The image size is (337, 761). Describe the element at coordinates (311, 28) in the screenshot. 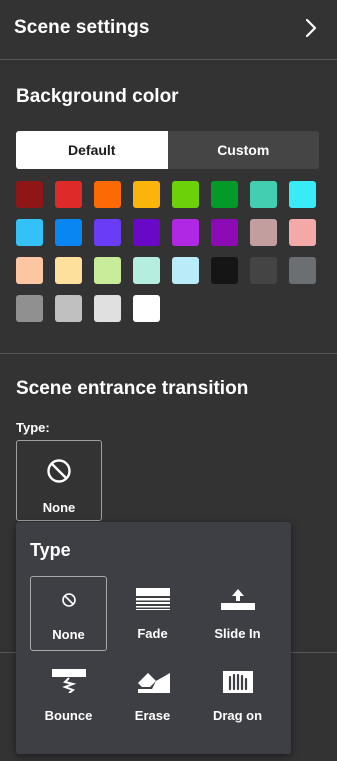

I see `chevron-right-icon` at that location.